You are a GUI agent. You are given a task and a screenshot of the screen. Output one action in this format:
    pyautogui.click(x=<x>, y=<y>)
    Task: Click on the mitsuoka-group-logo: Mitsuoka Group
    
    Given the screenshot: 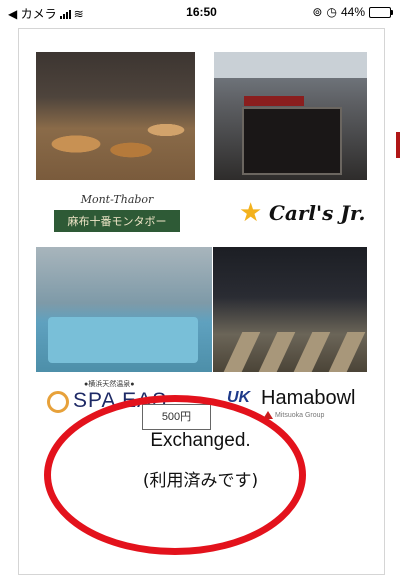 What is the action you would take?
    pyautogui.click(x=293, y=415)
    